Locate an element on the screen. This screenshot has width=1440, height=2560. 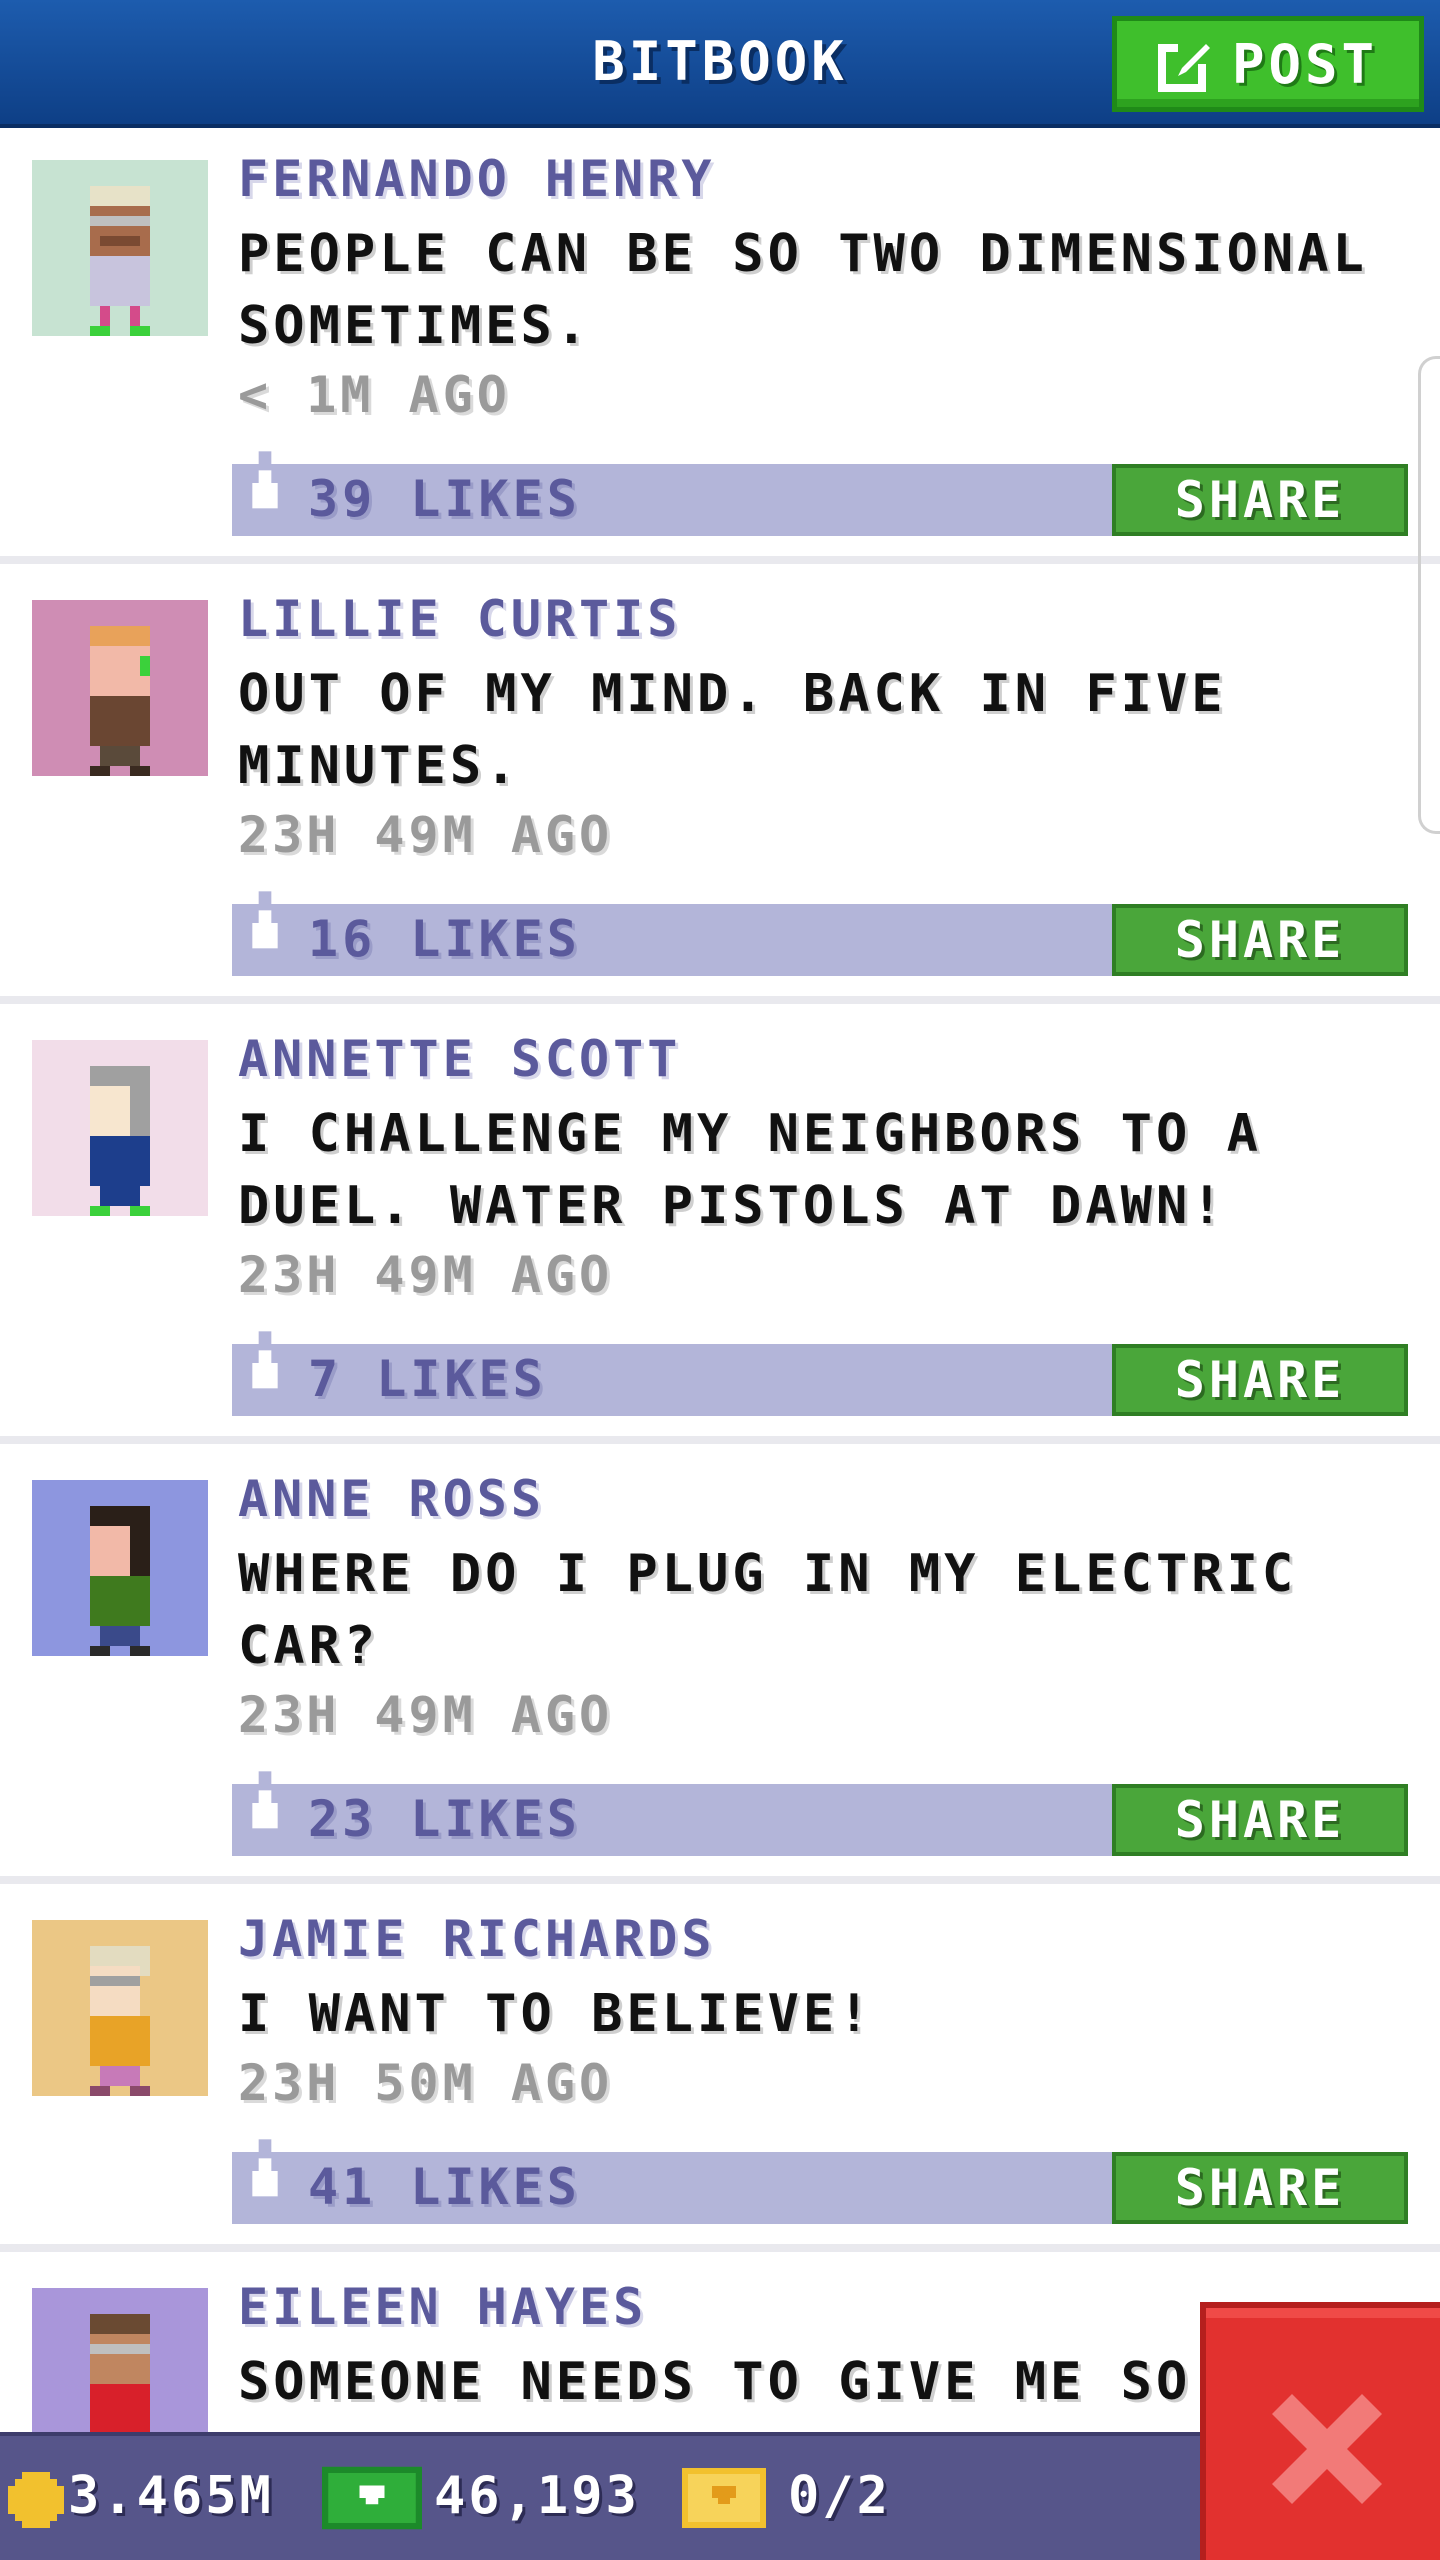
coin-count: 3.465M is located at coordinates (171, 2496).